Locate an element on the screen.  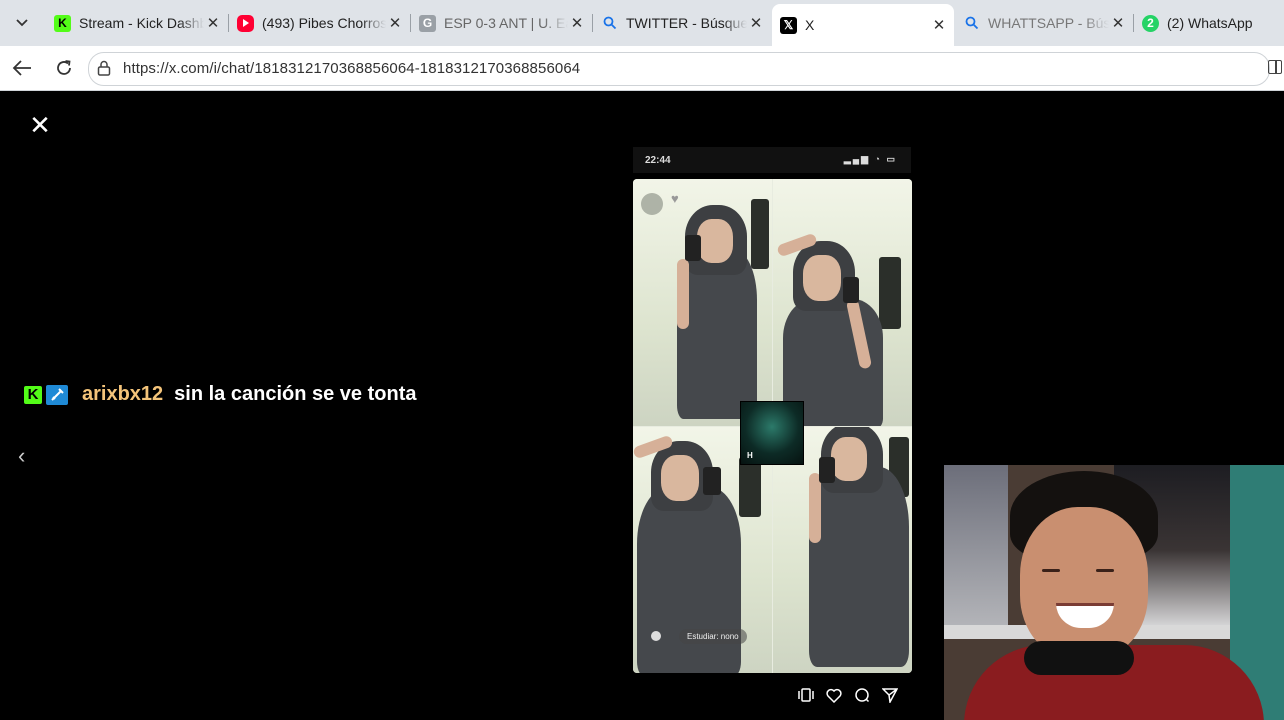
phone-status-icons: ▂▄▆ ◔ ▭ is located at coordinates (870, 159).